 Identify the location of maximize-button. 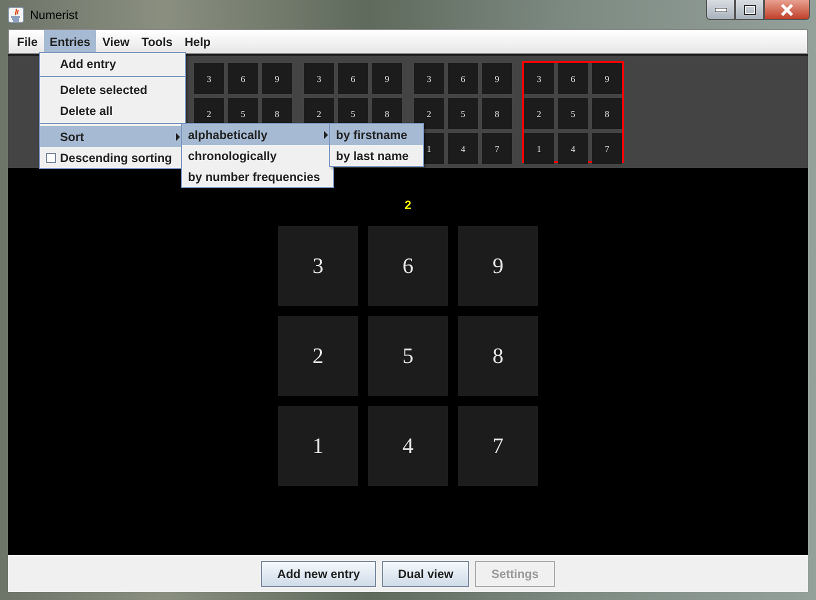
(749, 10).